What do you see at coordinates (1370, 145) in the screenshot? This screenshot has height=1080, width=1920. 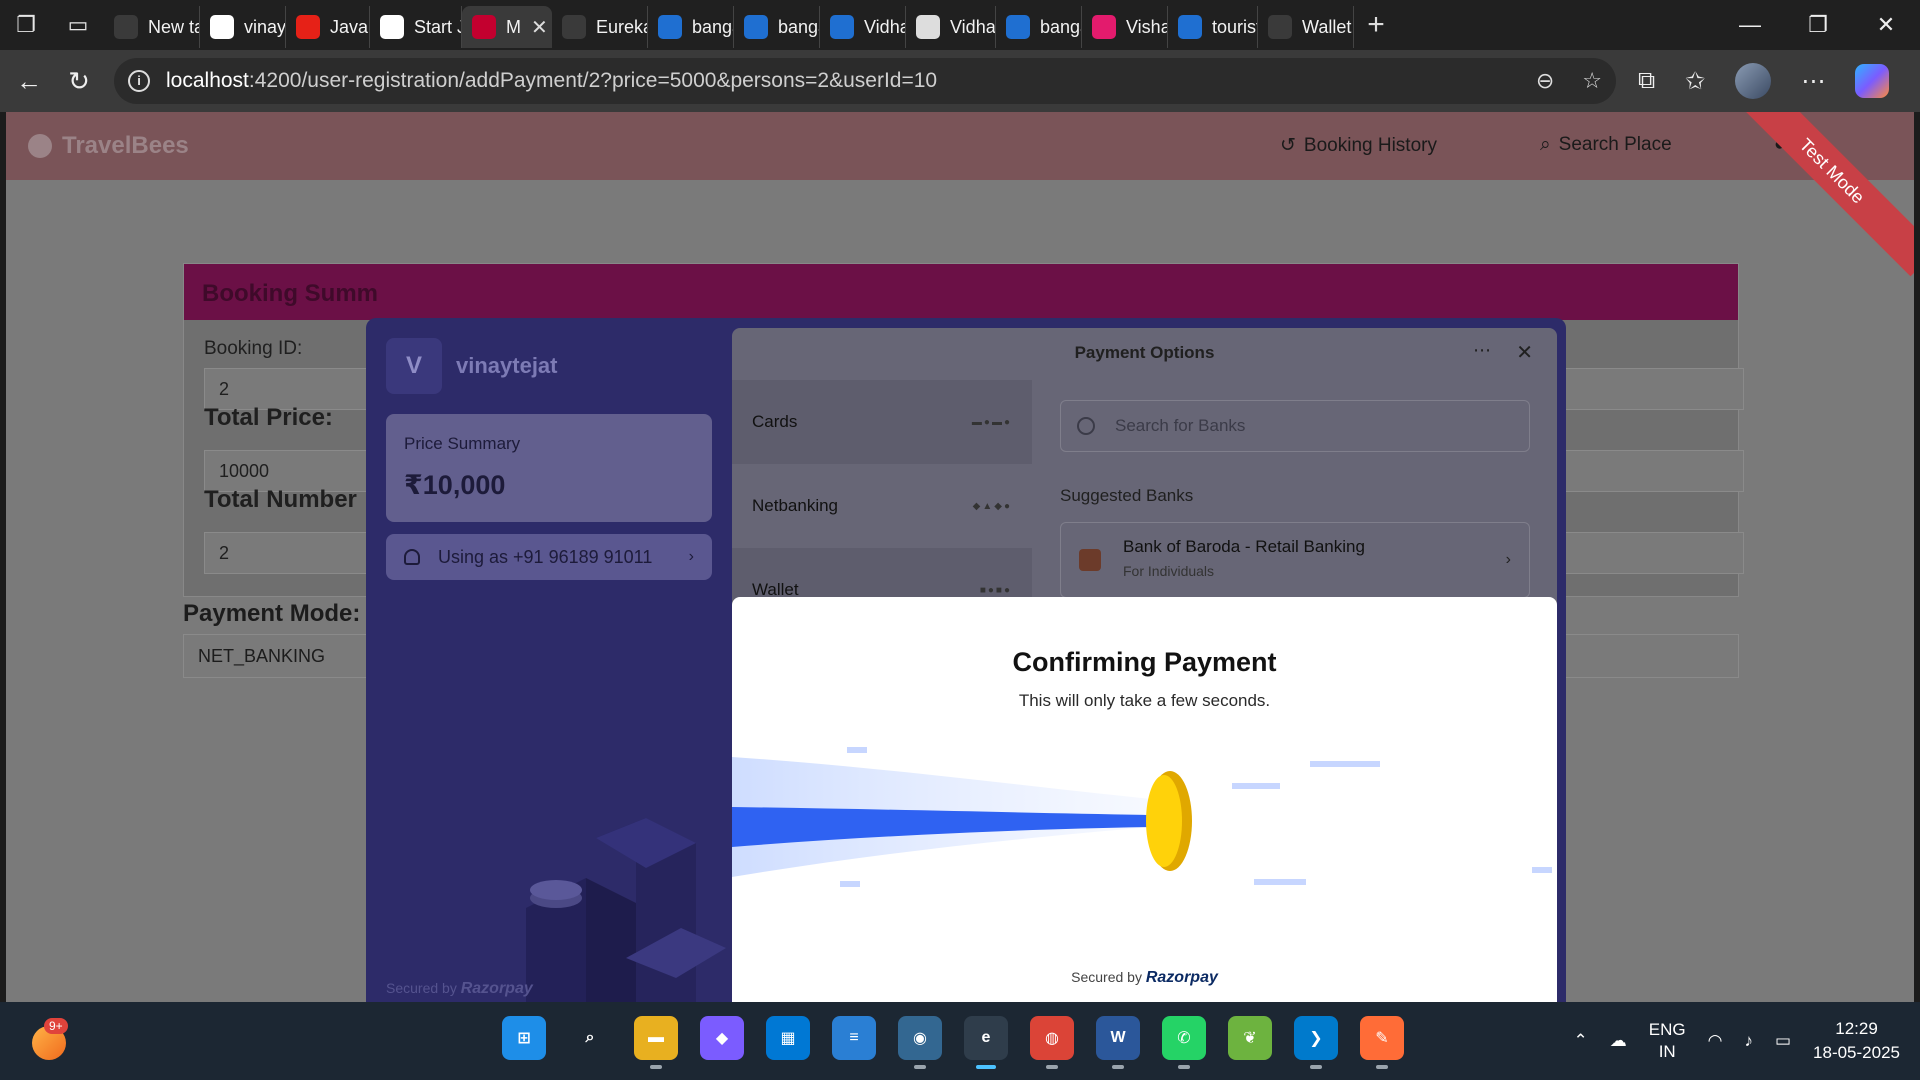 I see `nav-booking-history-label: Booking History` at bounding box center [1370, 145].